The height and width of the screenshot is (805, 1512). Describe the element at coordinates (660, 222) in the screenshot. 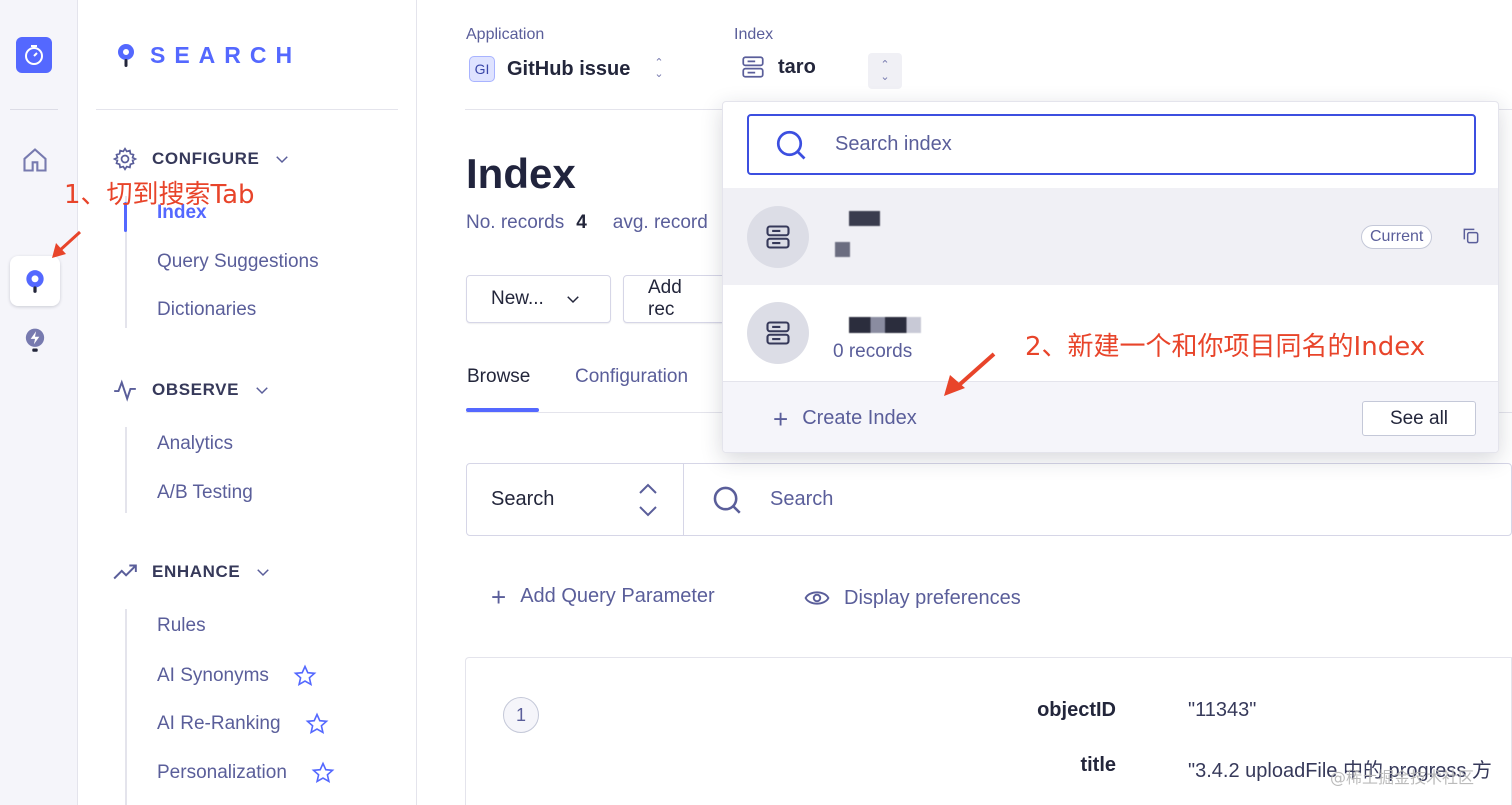

I see `avg-record-label: avg. record` at that location.